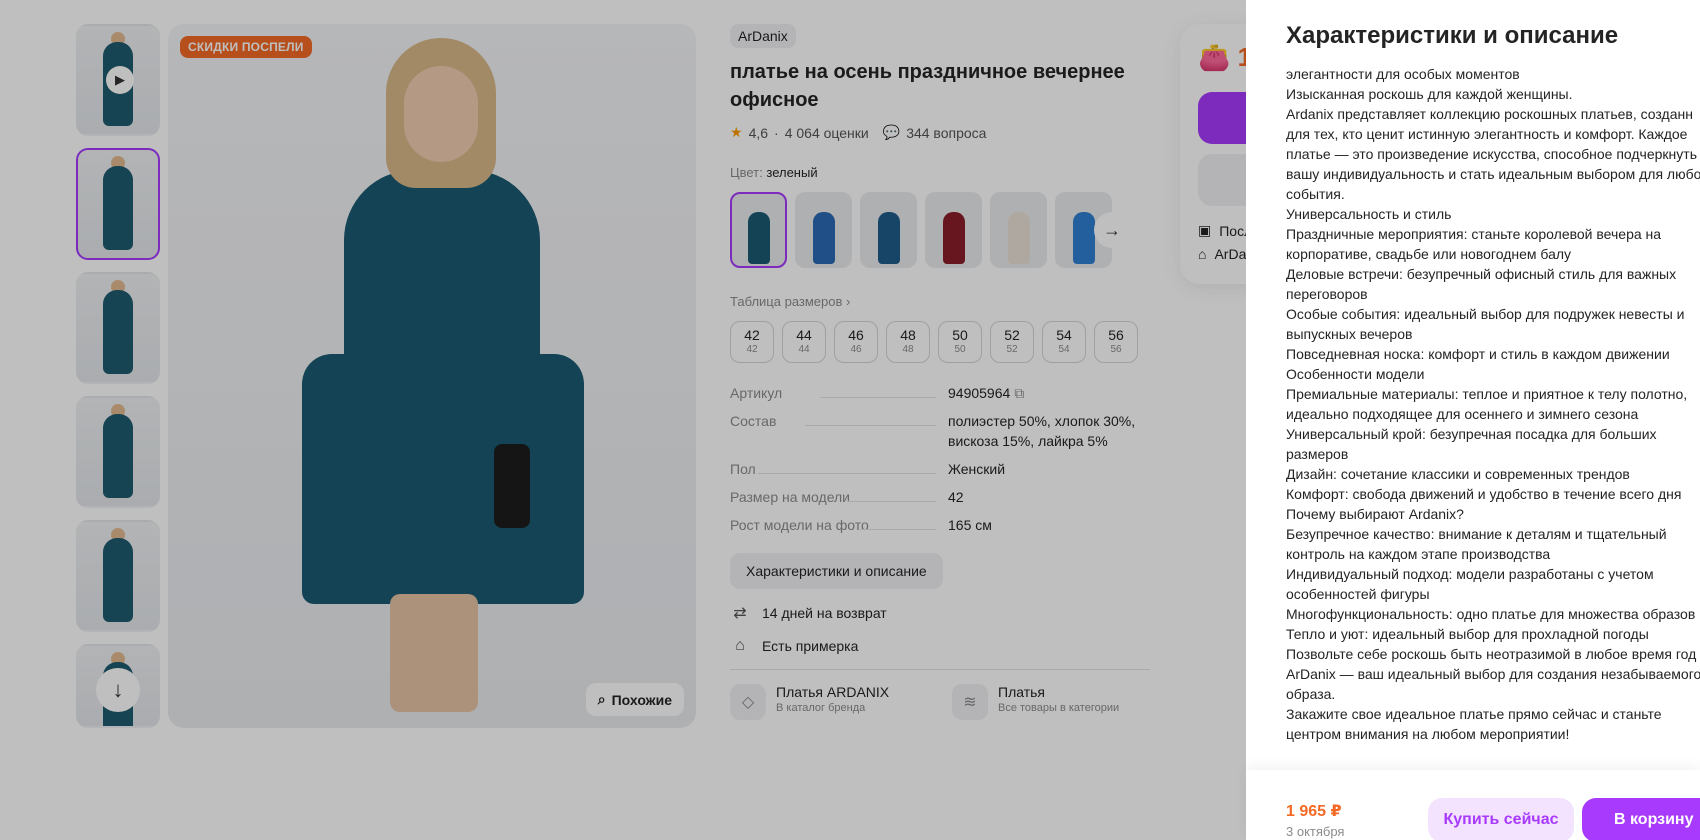 This screenshot has height=840, width=1700. What do you see at coordinates (1314, 811) in the screenshot?
I see `footer-price: 1 965 ₽` at bounding box center [1314, 811].